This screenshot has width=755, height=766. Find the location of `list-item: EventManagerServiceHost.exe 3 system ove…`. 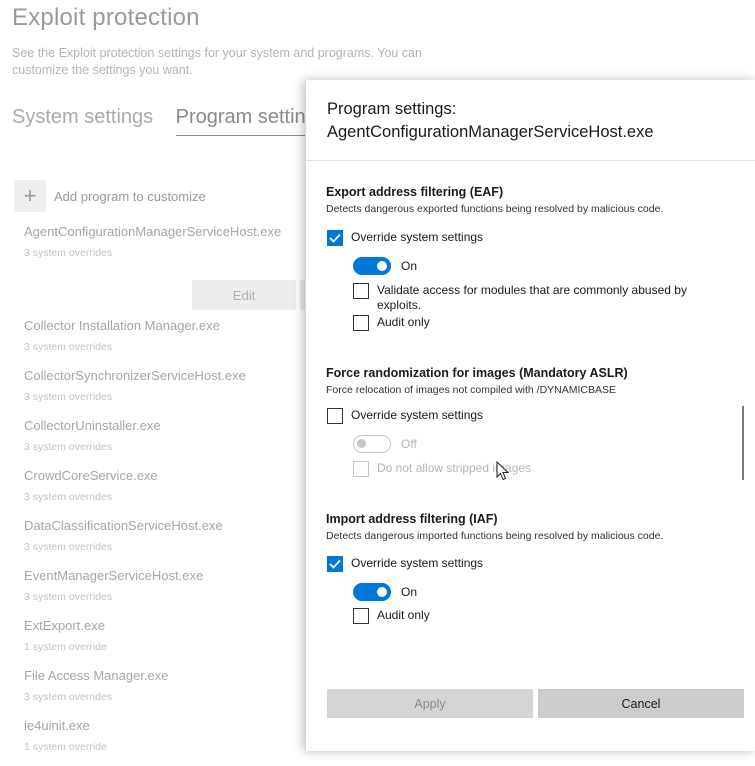

list-item: EventManagerServiceHost.exe 3 system ove… is located at coordinates (169, 592).